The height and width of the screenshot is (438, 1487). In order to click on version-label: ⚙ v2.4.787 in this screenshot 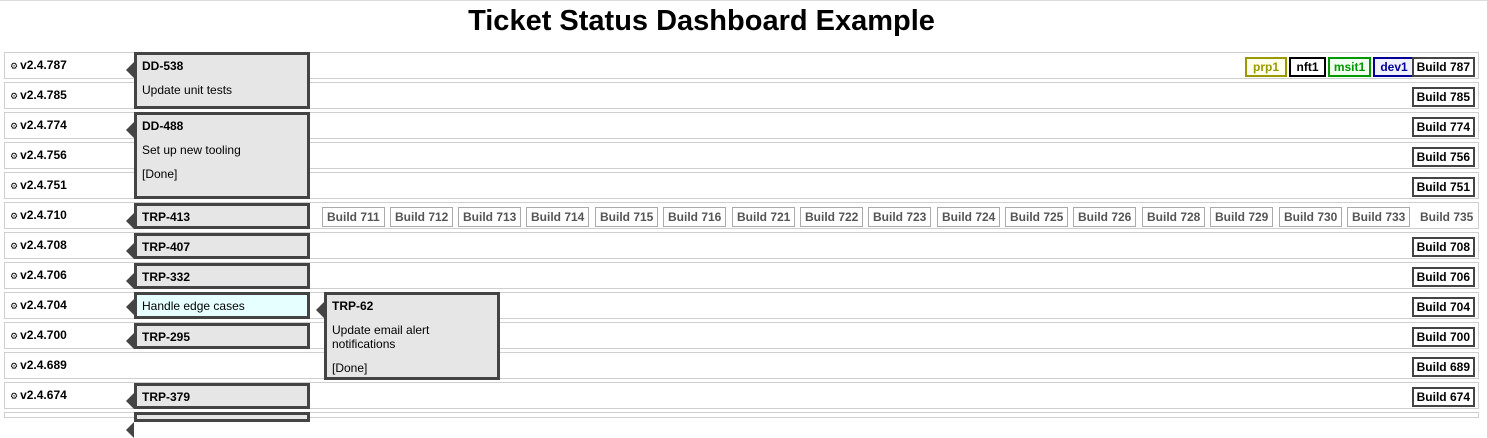, I will do `click(38, 66)`.